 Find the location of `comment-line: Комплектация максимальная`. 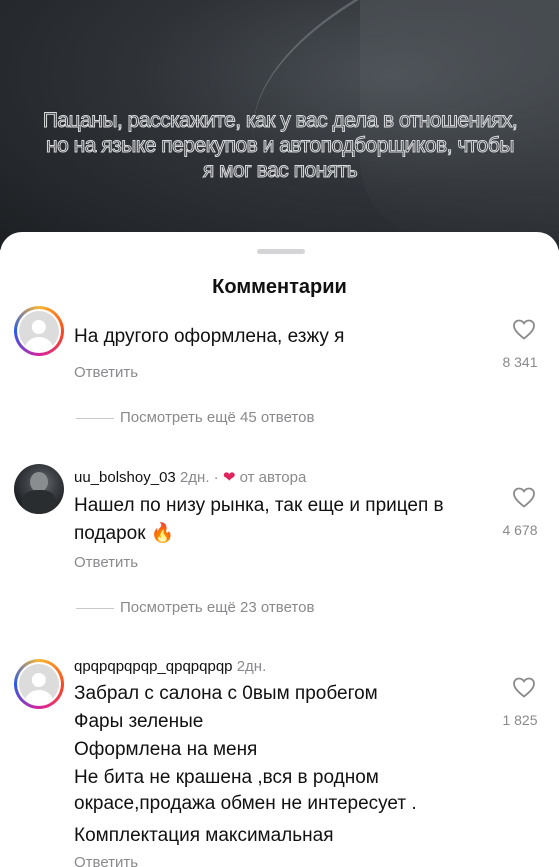

comment-line: Комплектация максимальная is located at coordinates (204, 835).